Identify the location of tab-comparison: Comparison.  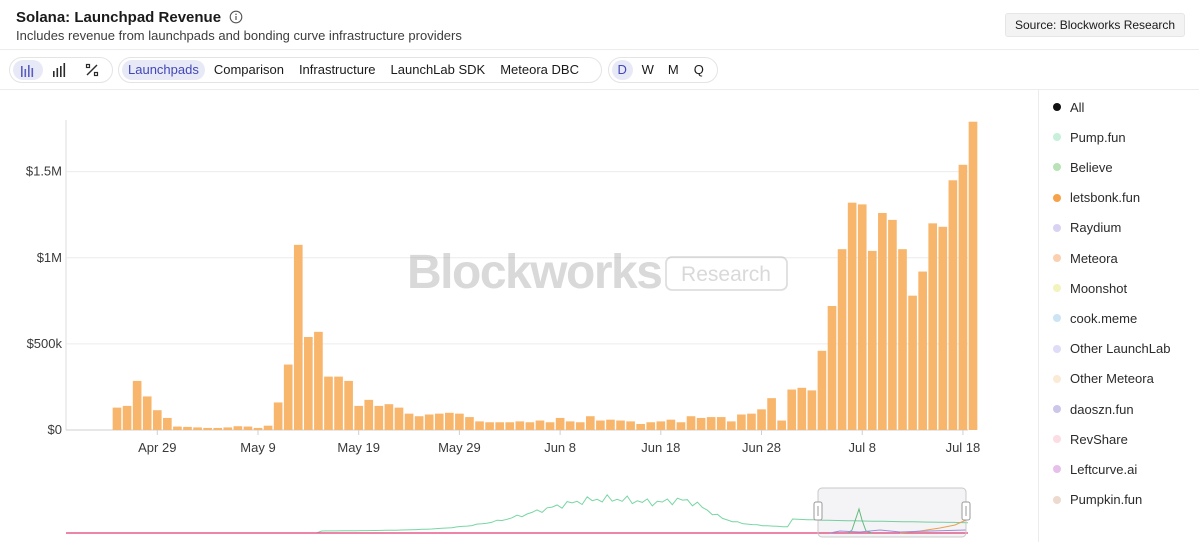
(249, 70).